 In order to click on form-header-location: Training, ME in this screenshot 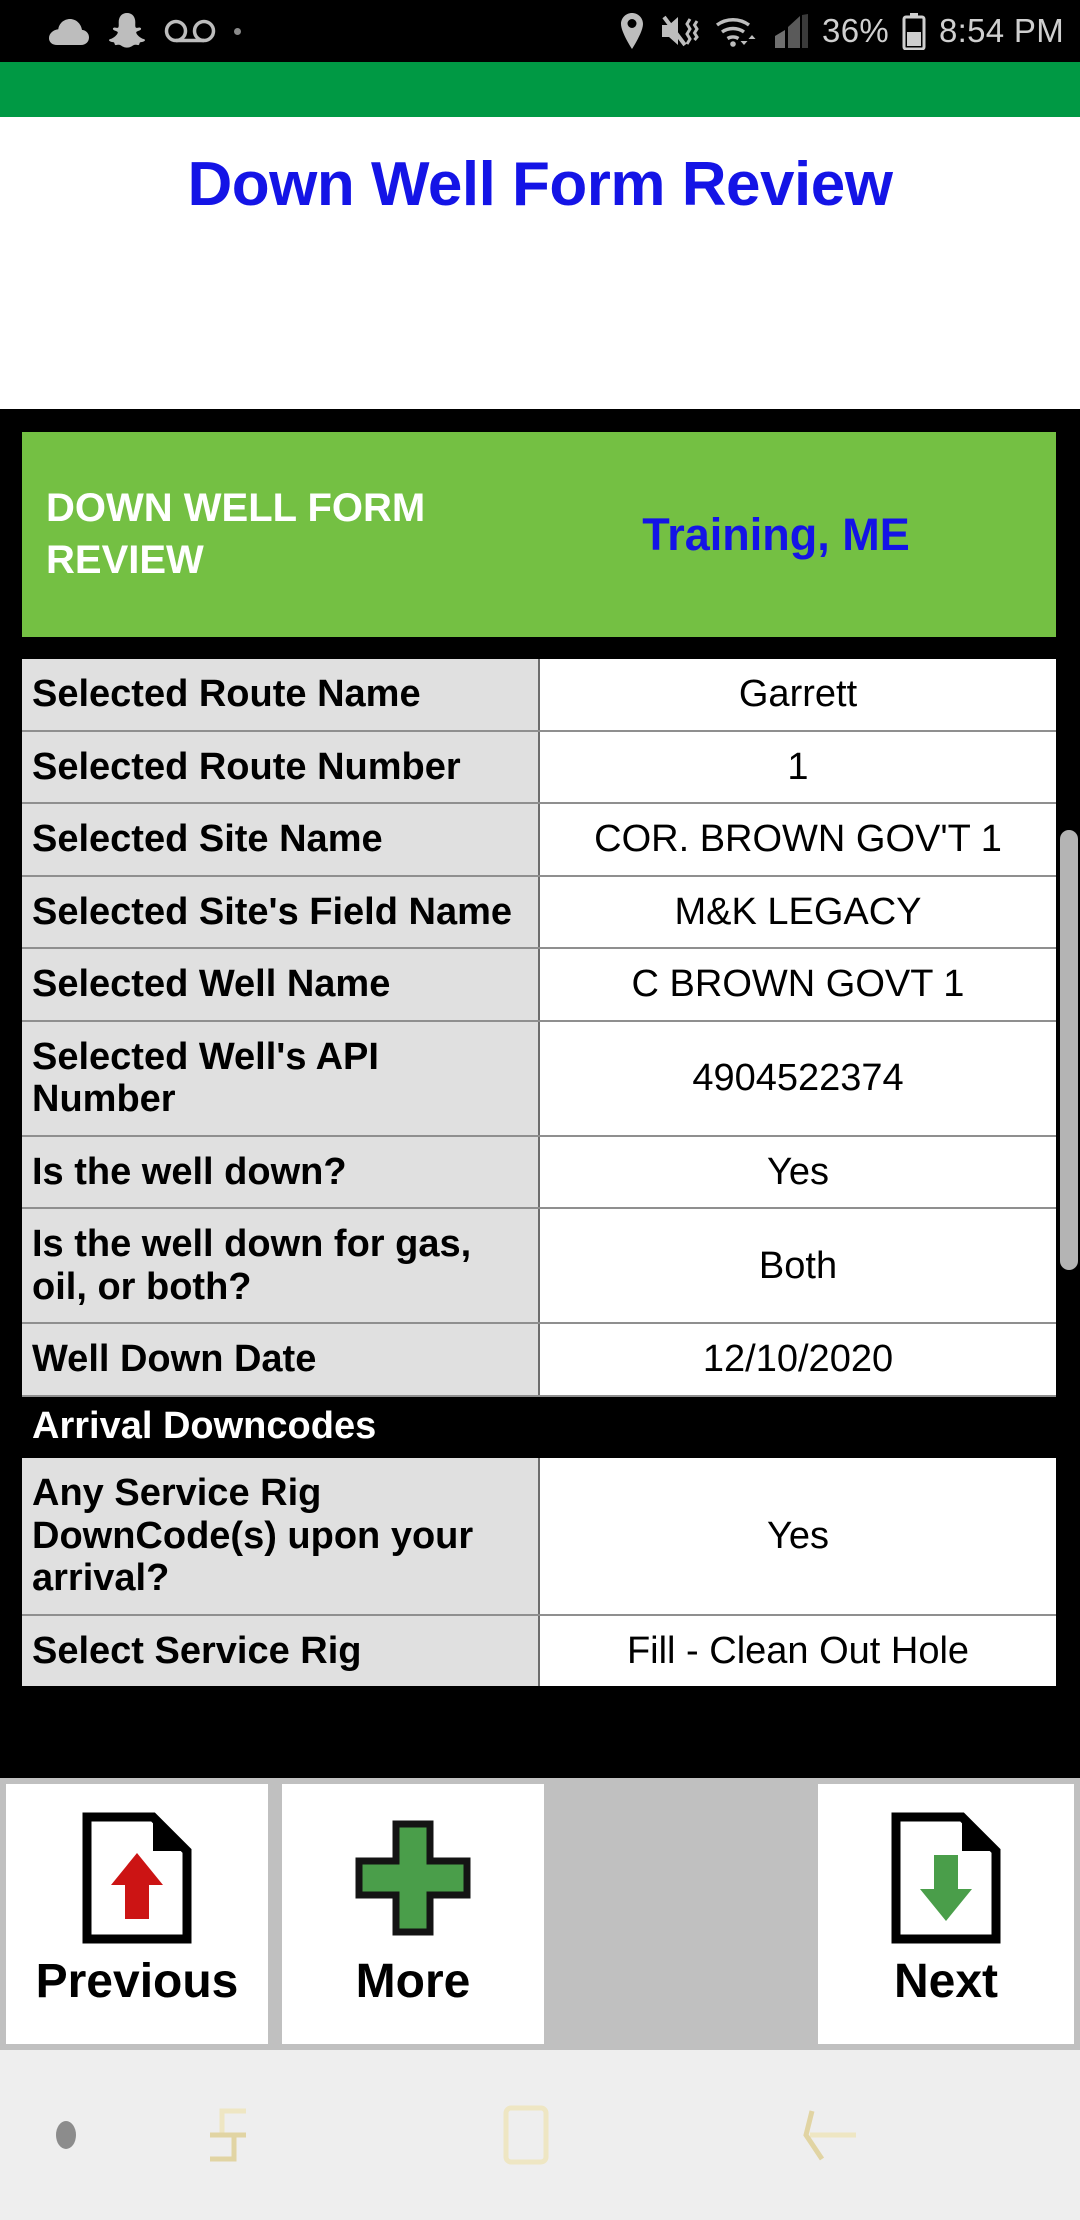, I will do `click(776, 534)`.